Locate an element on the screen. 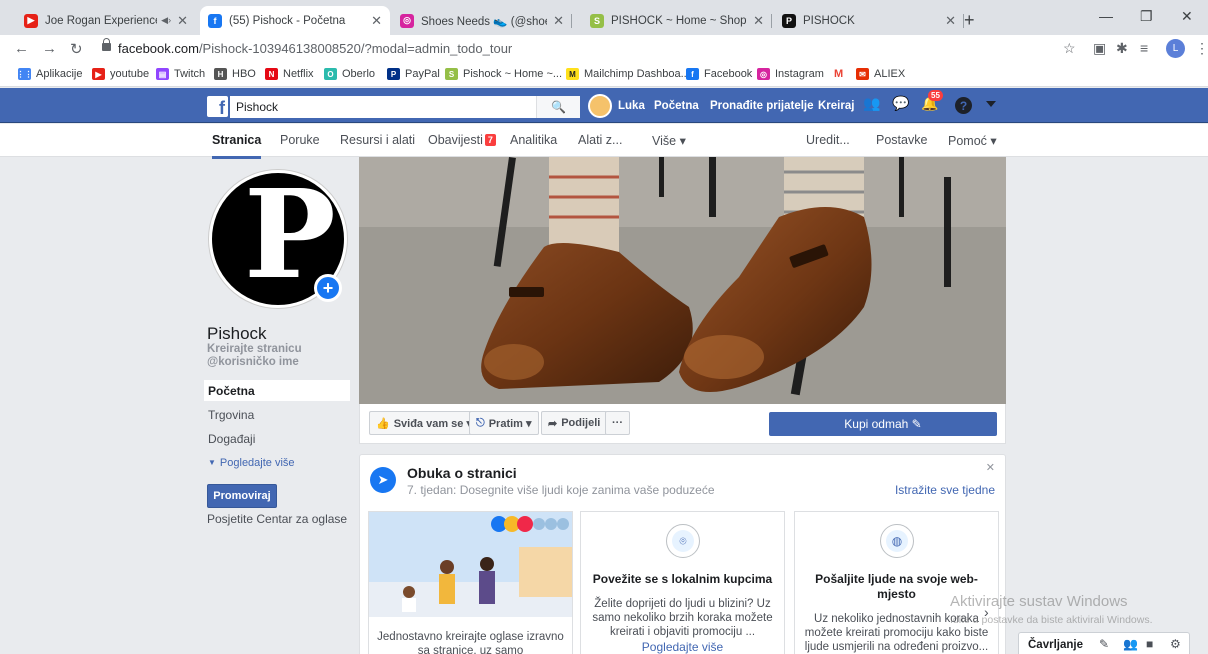 This screenshot has width=1208, height=654. search-icon: 🔍 is located at coordinates (558, 107).